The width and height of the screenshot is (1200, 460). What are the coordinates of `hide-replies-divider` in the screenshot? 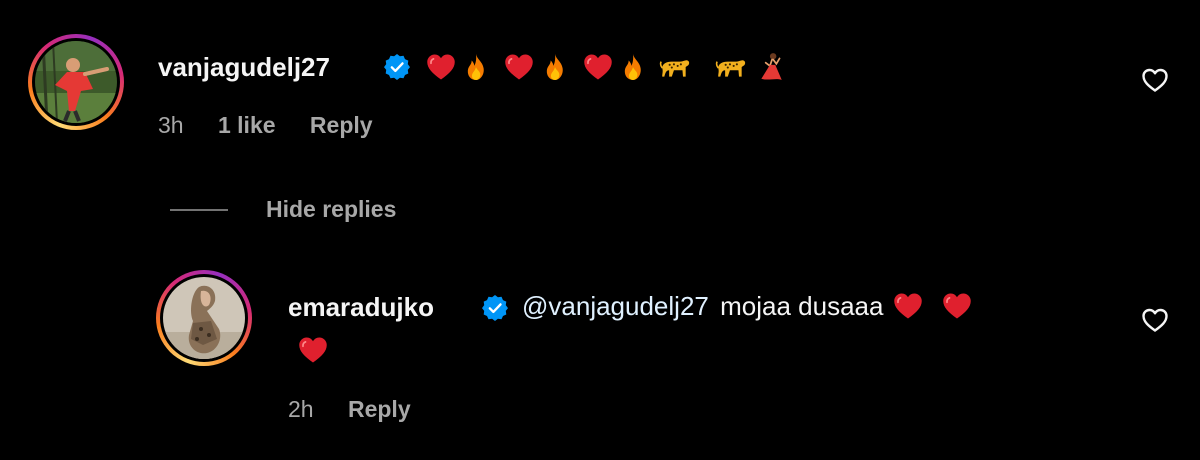 It's located at (199, 209).